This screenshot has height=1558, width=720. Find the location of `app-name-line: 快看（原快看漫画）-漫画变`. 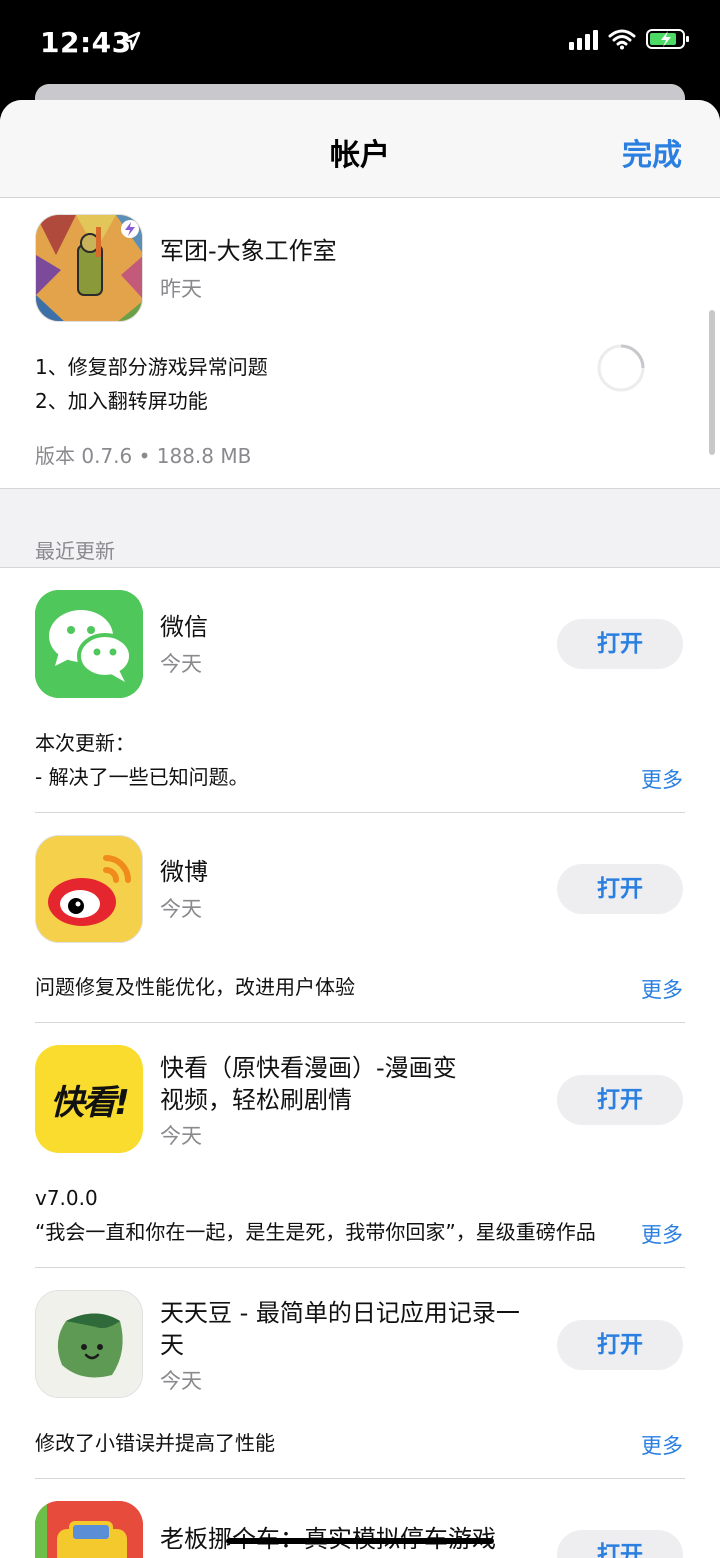

app-name-line: 快看（原快看漫画）-漫画变 is located at coordinates (308, 1068).